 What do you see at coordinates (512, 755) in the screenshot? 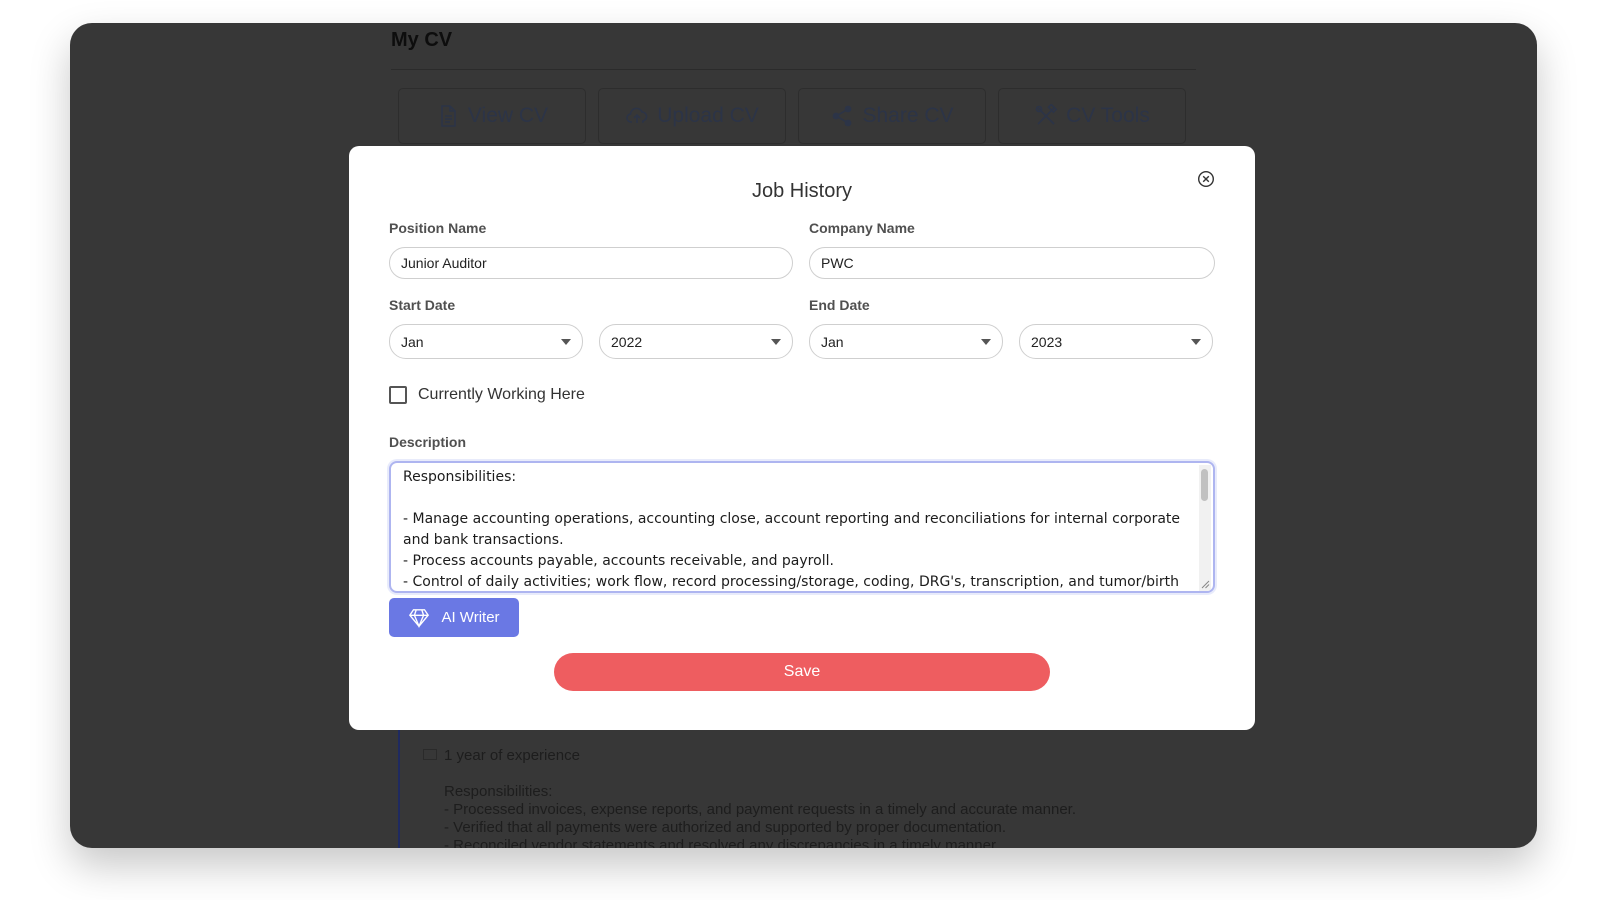
I see `experience-duration: 1 year of experience` at bounding box center [512, 755].